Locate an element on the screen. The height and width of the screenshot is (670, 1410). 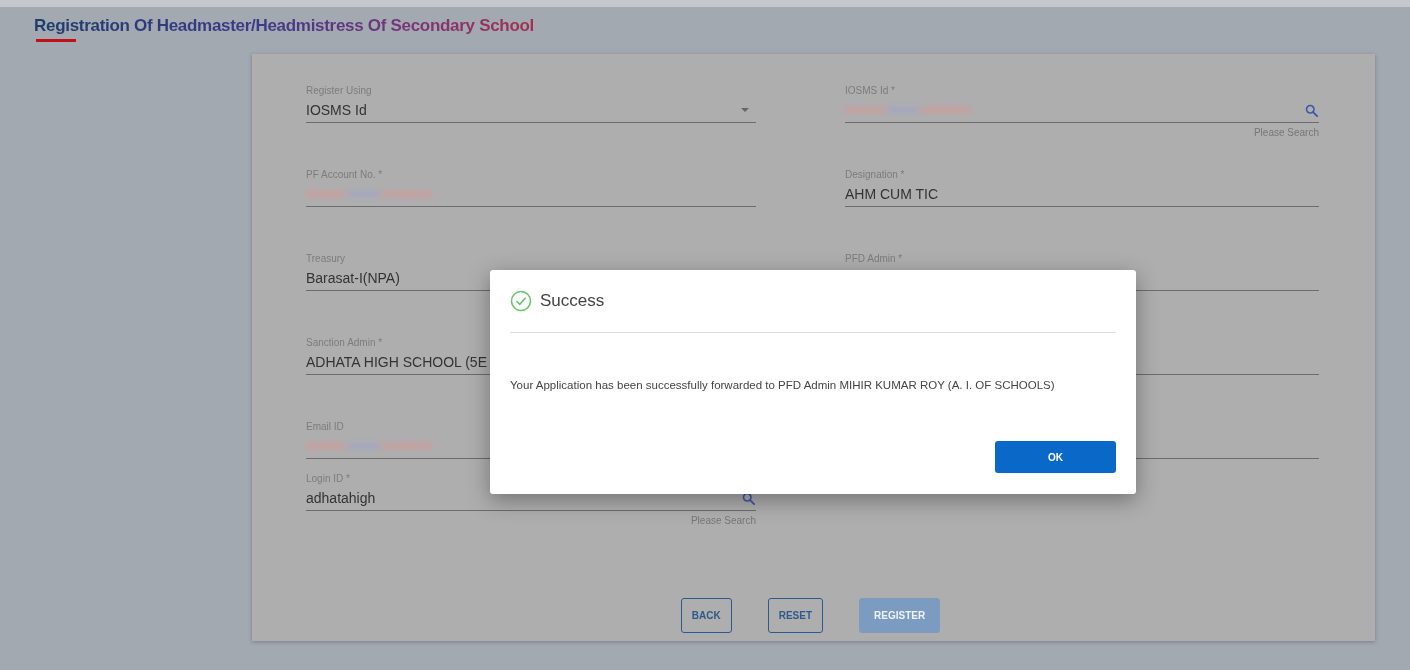
select-field: IOSMS Id is located at coordinates (531, 110).